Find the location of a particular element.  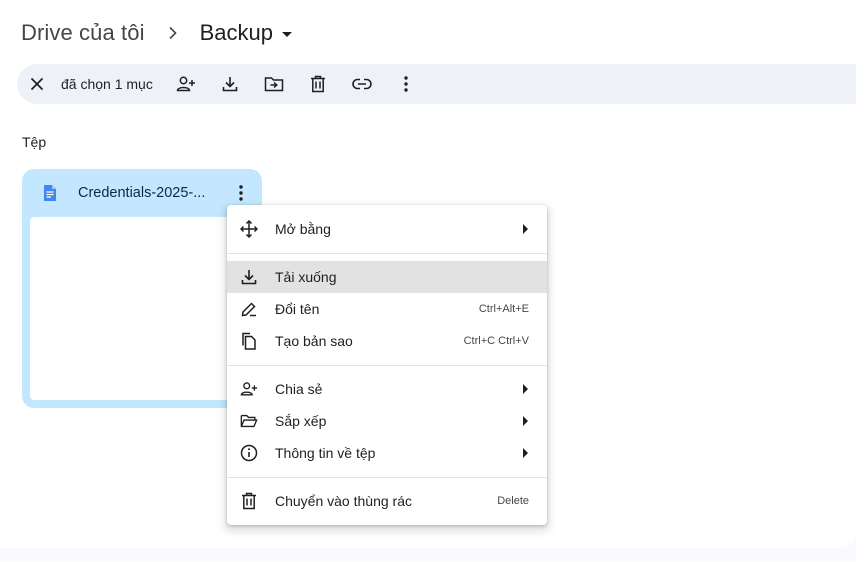

menu-item-rename: Đổi tên Ctrl+Alt+E is located at coordinates (387, 309).